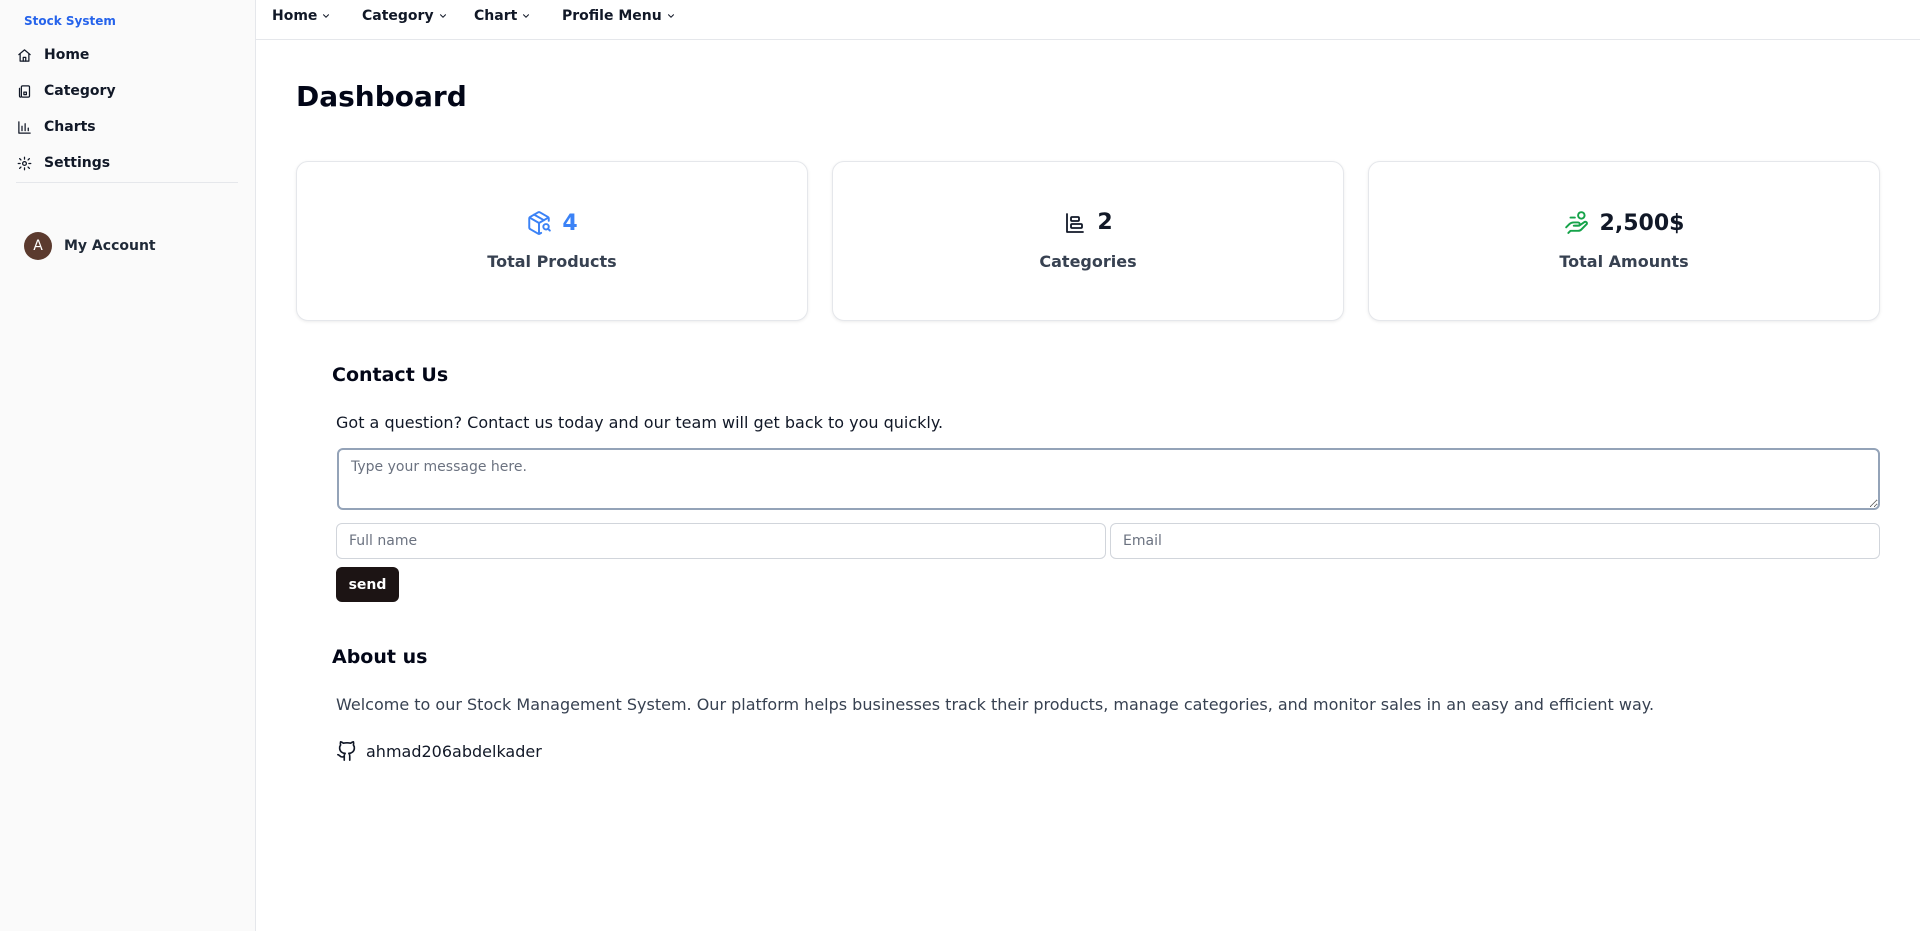  Describe the element at coordinates (367, 584) in the screenshot. I see `send-button: send` at that location.